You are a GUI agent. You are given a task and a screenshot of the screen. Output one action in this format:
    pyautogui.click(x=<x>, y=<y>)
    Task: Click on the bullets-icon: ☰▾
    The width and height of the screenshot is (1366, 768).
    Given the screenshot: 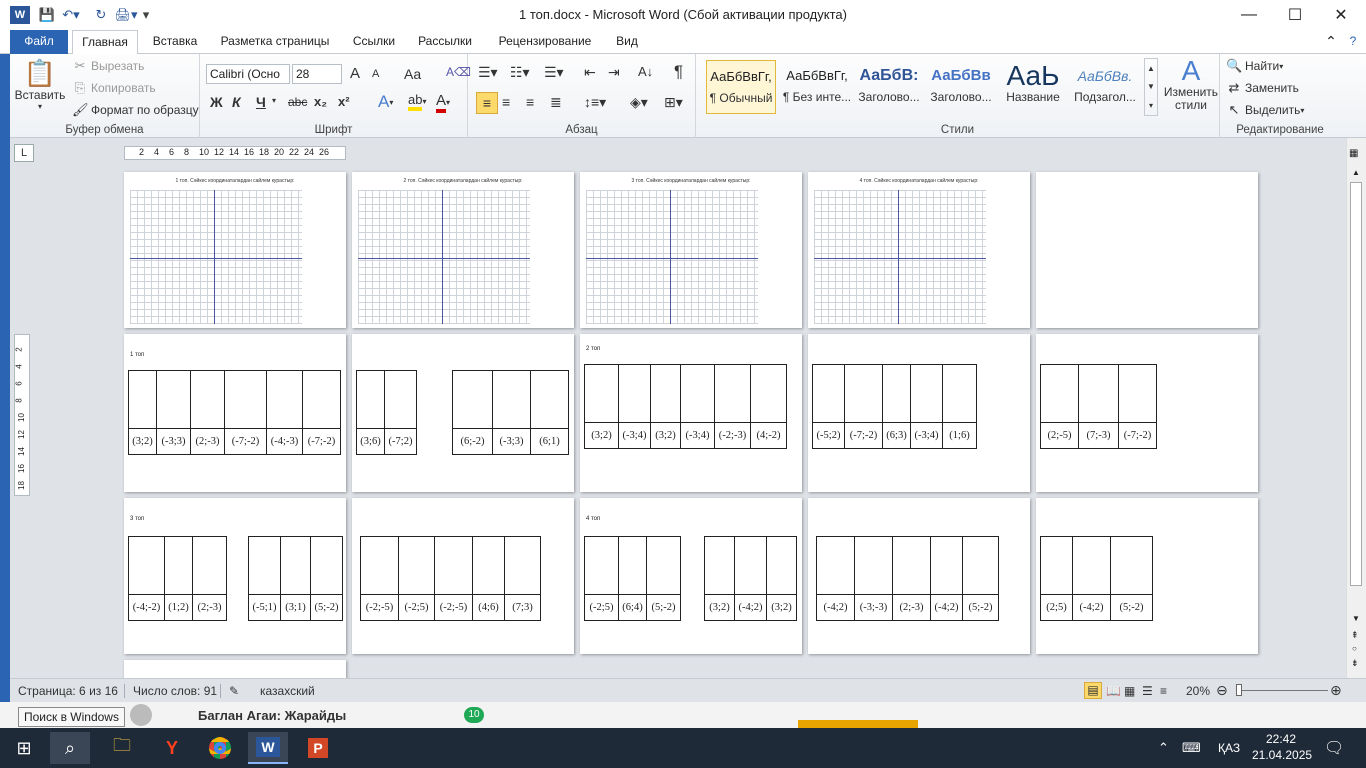 What is the action you would take?
    pyautogui.click(x=488, y=72)
    